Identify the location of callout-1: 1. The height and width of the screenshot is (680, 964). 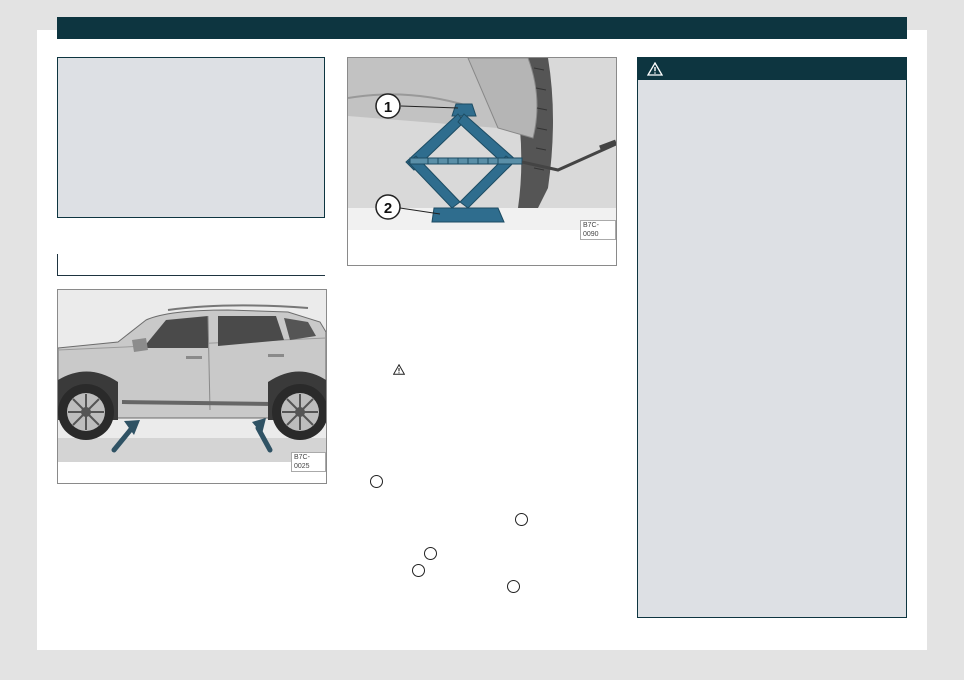
(388, 107).